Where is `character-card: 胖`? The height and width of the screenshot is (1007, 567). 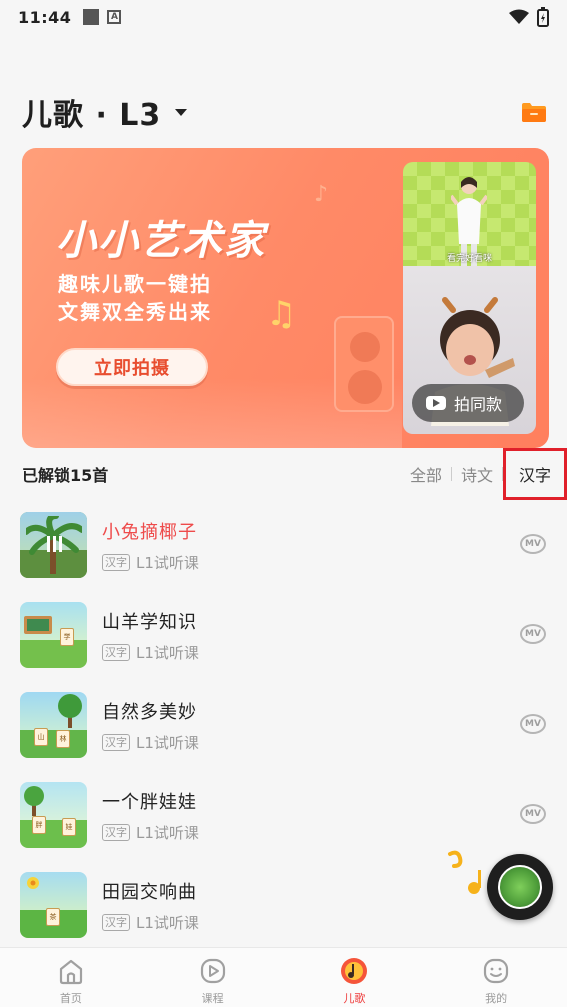
character-card: 胖 is located at coordinates (39, 825).